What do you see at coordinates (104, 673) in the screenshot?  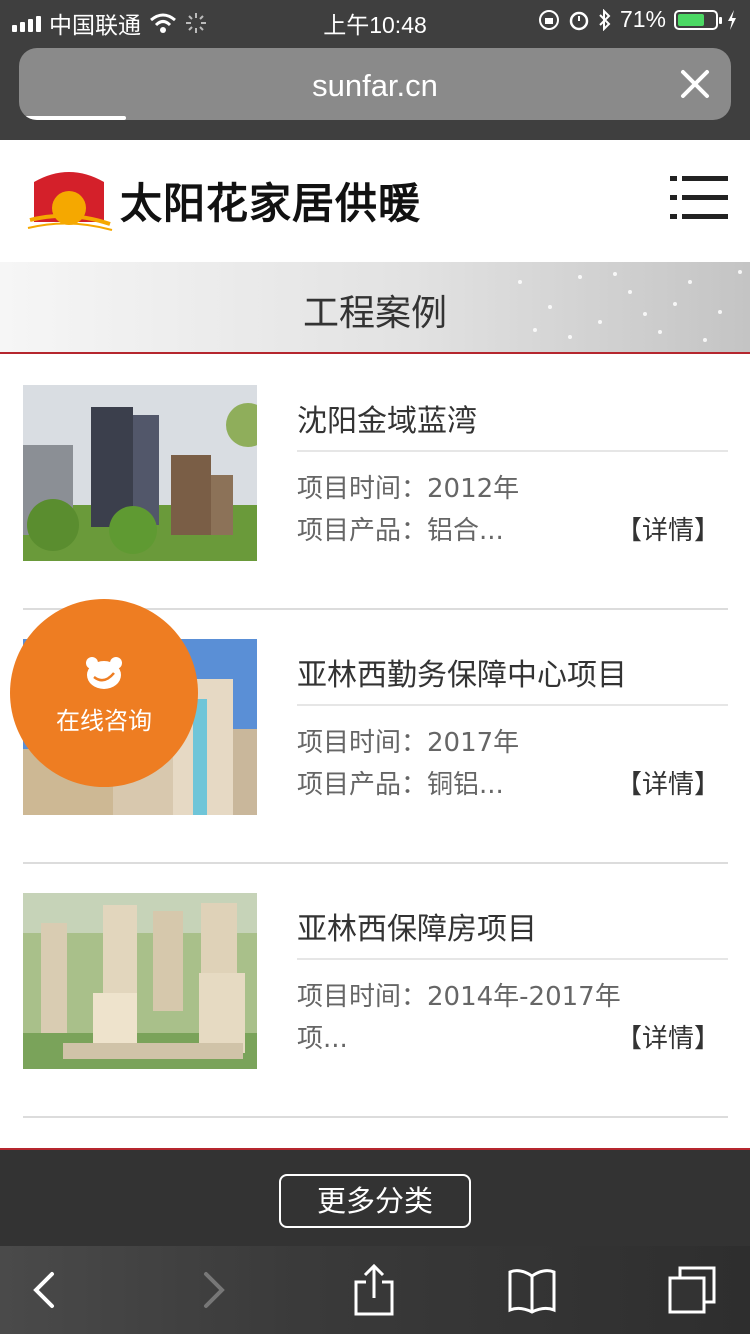 I see `bear-chat-icon` at bounding box center [104, 673].